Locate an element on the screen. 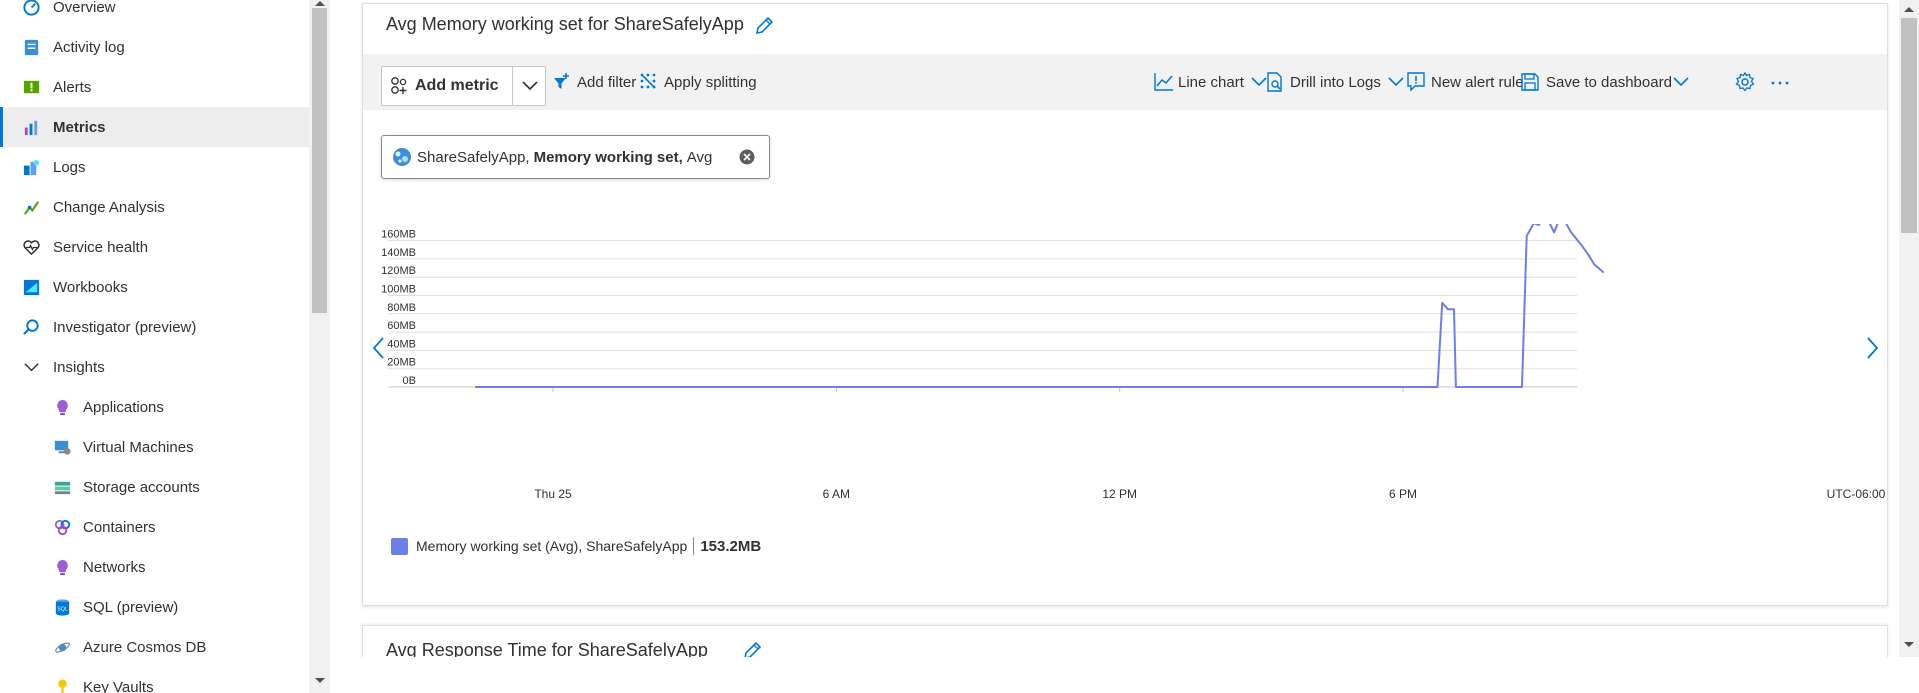 The width and height of the screenshot is (1919, 693). add-metric-button: Add metric is located at coordinates (447, 86).